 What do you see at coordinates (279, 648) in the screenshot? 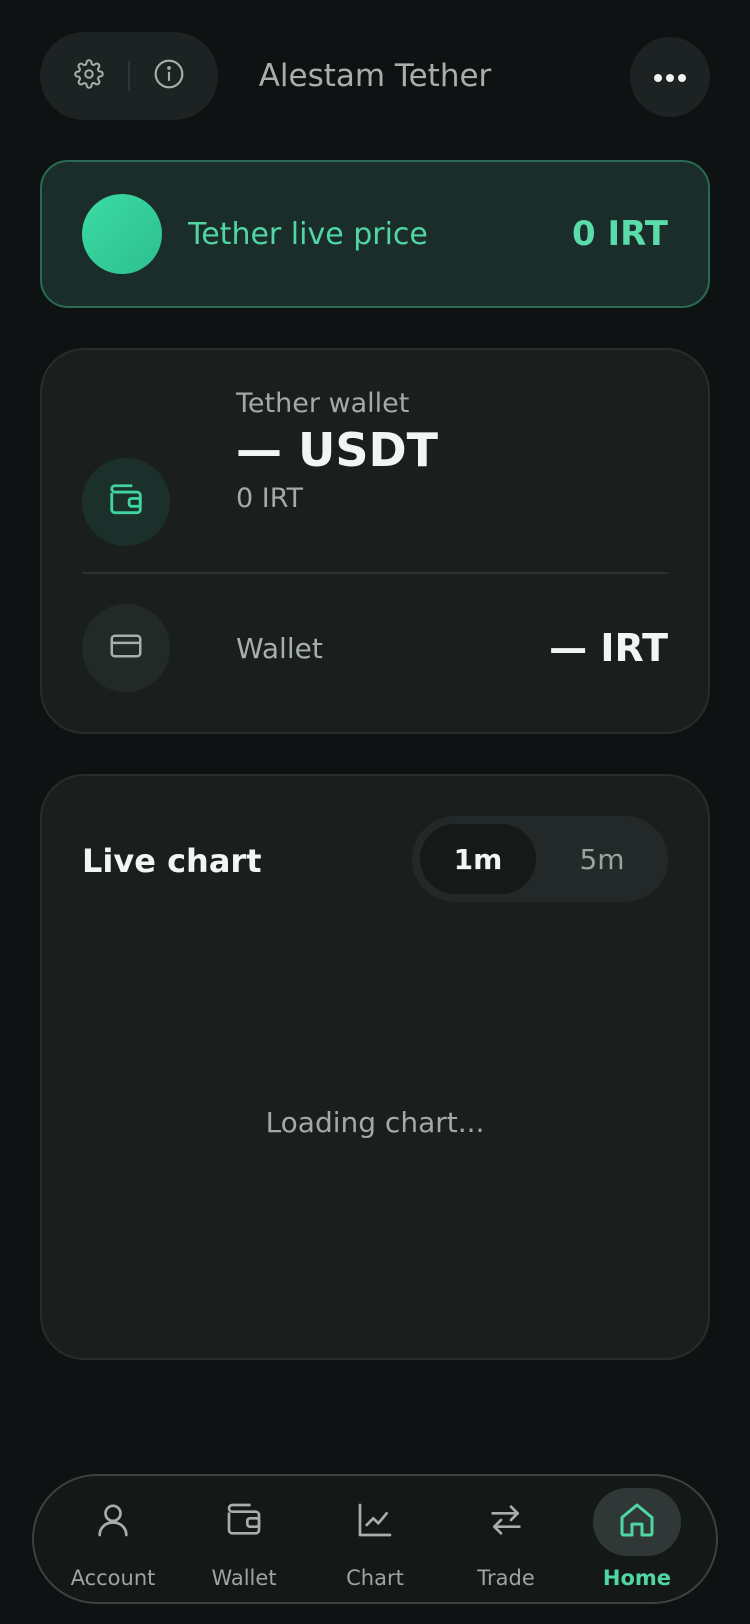
I see `irt-wallet-label: Wallet` at bounding box center [279, 648].